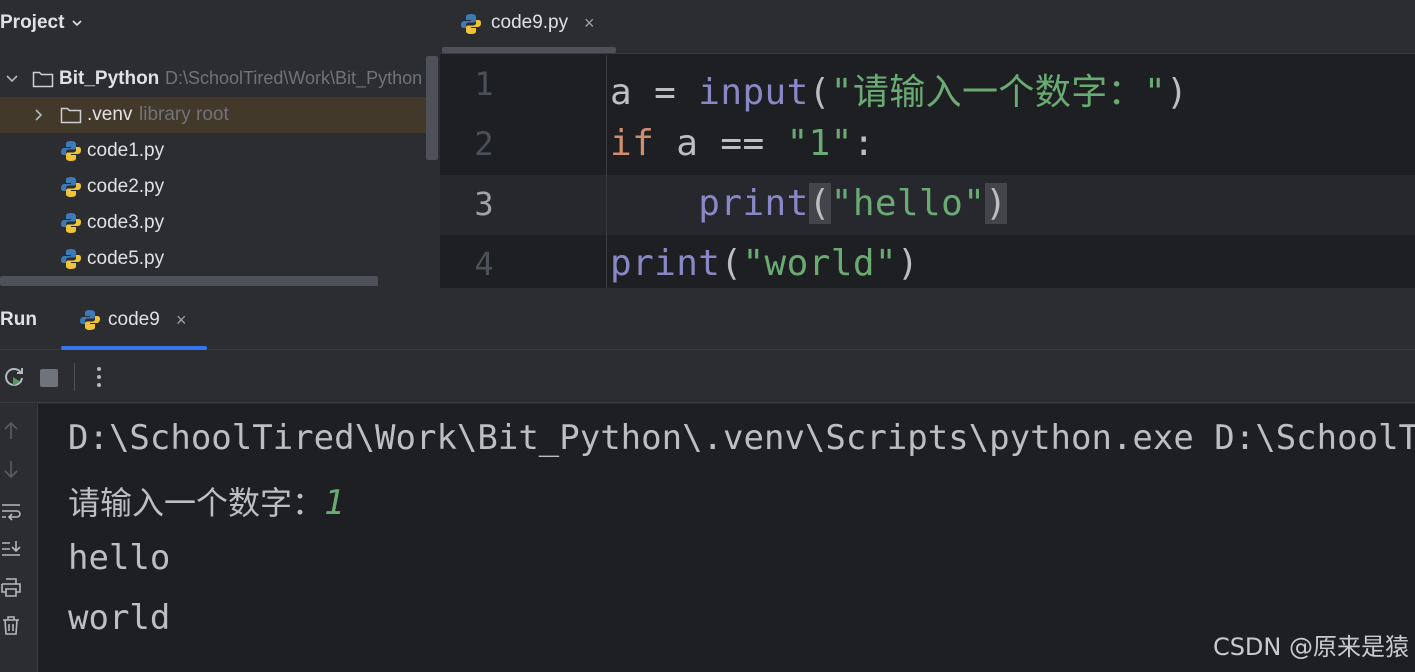  Describe the element at coordinates (998, 92) in the screenshot. I see `code-token: "请输入一个数字："` at that location.